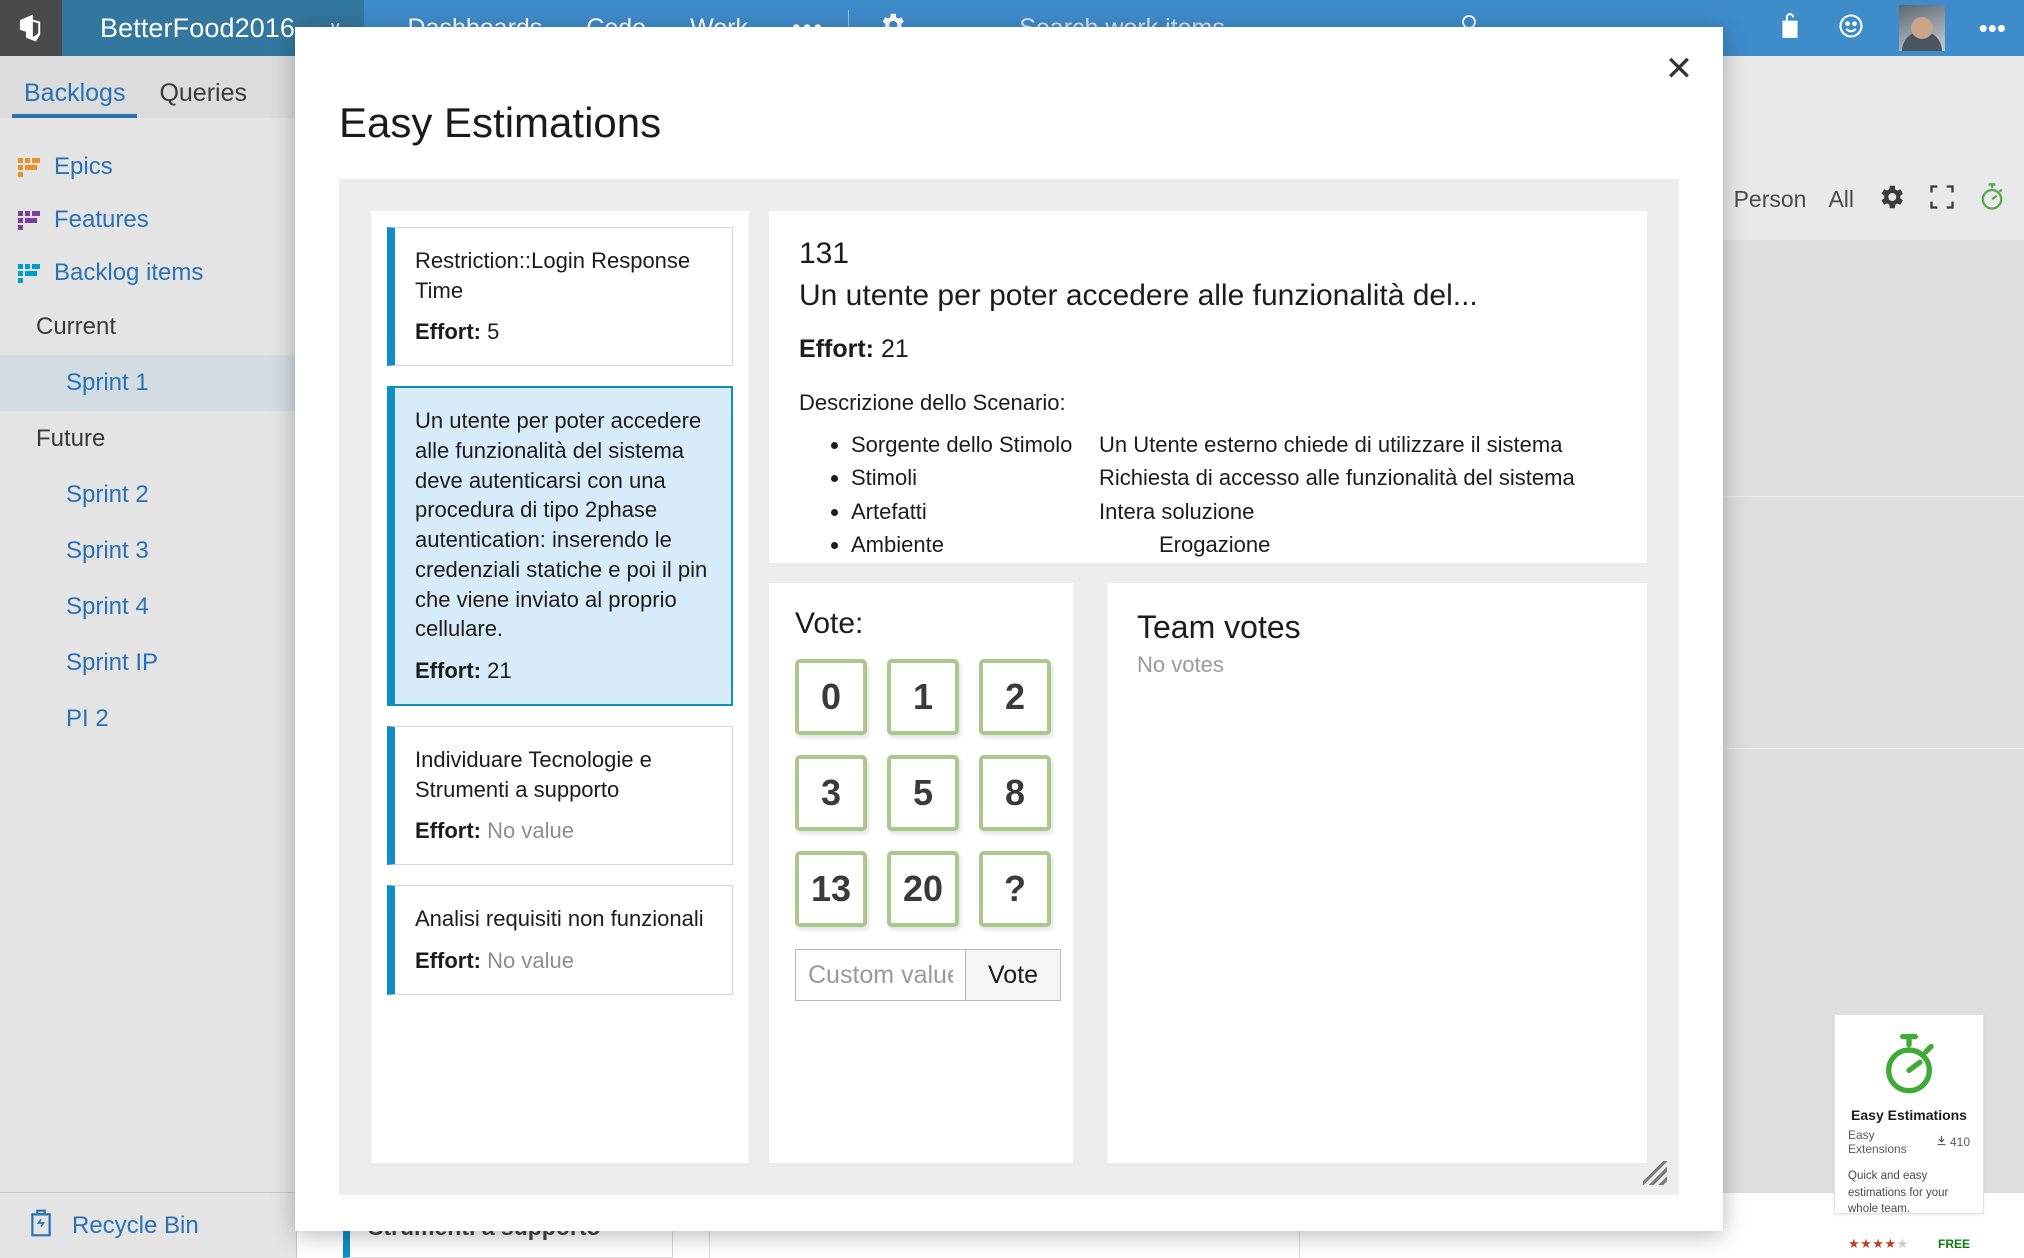 Image resolution: width=2024 pixels, height=1258 pixels. What do you see at coordinates (83, 166) in the screenshot?
I see `sidebar-item-label: Epics` at bounding box center [83, 166].